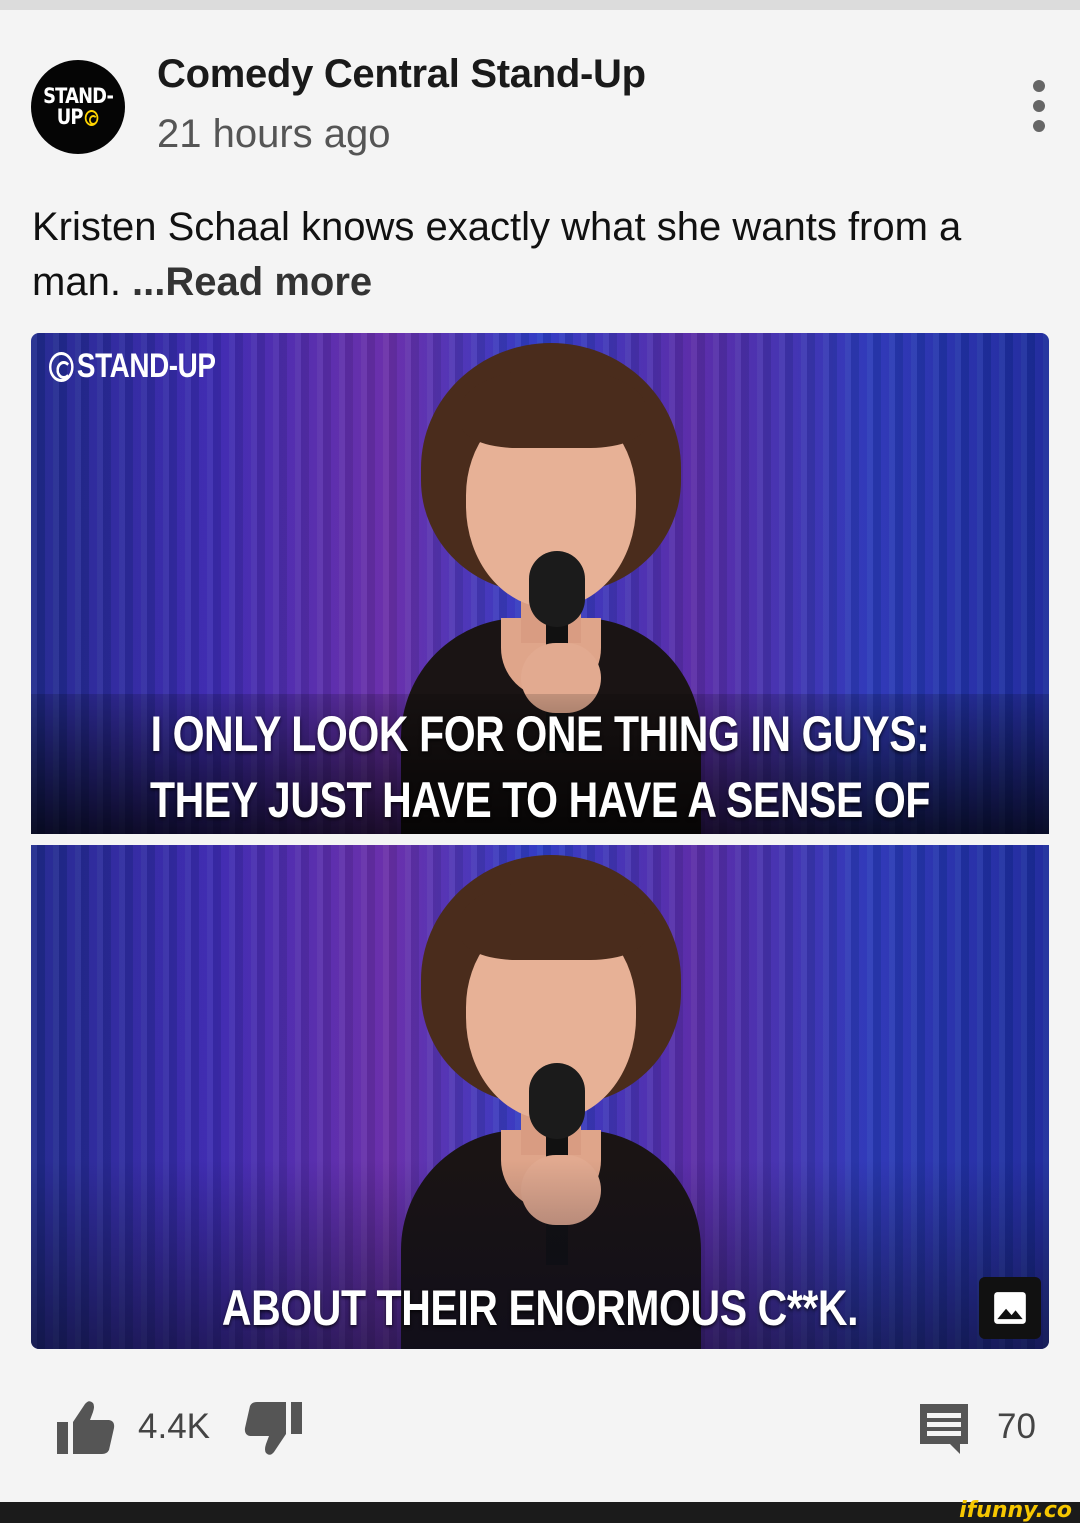 The width and height of the screenshot is (1080, 1523). I want to click on thumbs-down-icon, so click(273, 1429).